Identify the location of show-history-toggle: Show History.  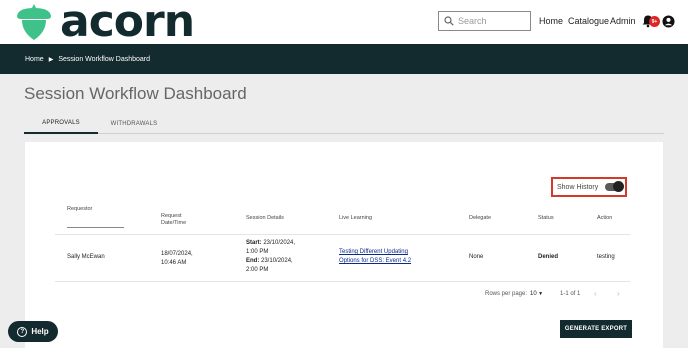
(589, 187).